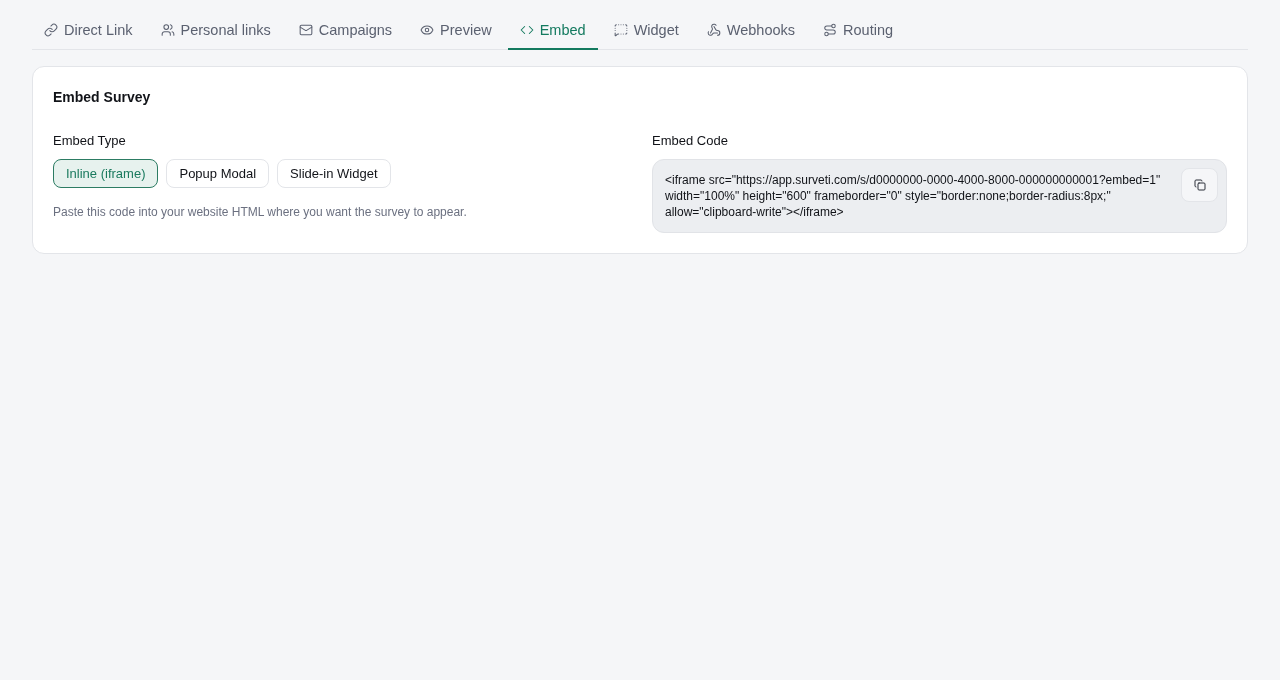 This screenshot has height=680, width=1280. What do you see at coordinates (830, 30) in the screenshot?
I see `route-icon` at bounding box center [830, 30].